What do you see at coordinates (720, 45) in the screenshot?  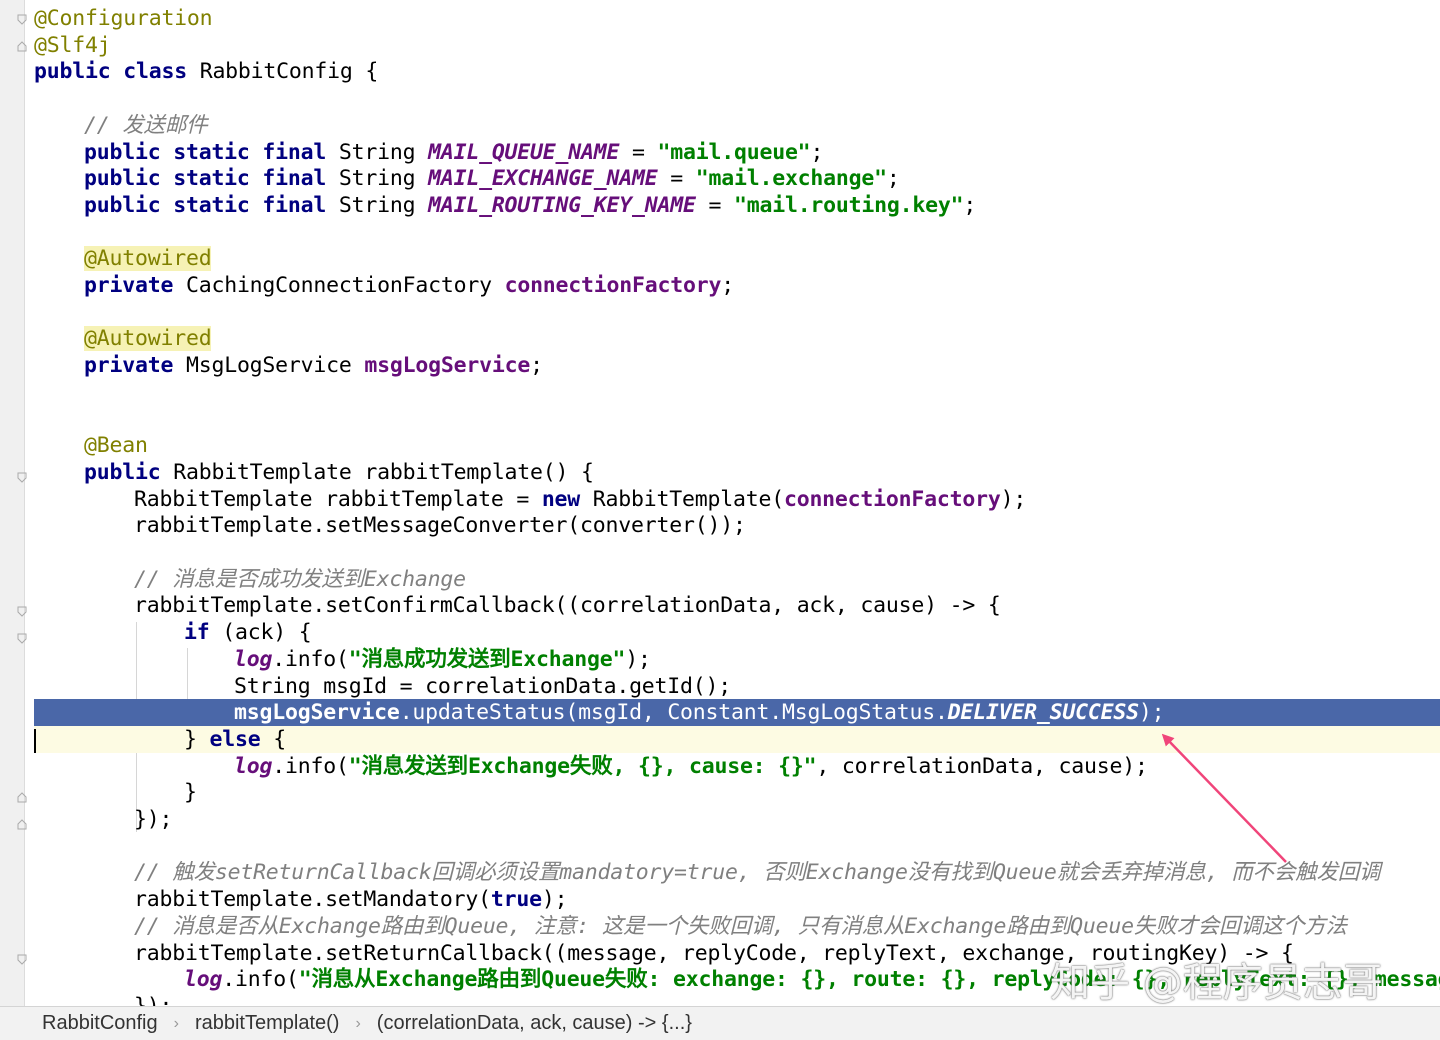 I see `code-line: @Slf4j` at bounding box center [720, 45].